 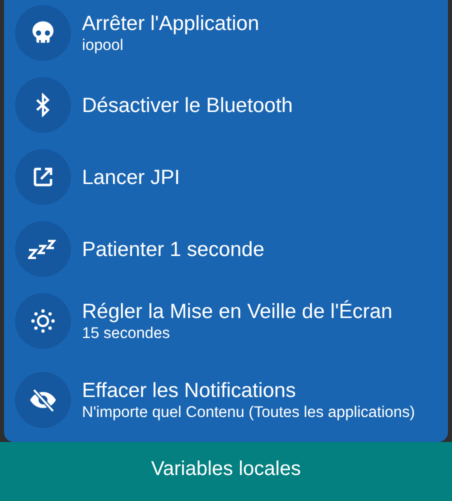 I want to click on action-title: Désactiver le Bluetooth, so click(x=187, y=105).